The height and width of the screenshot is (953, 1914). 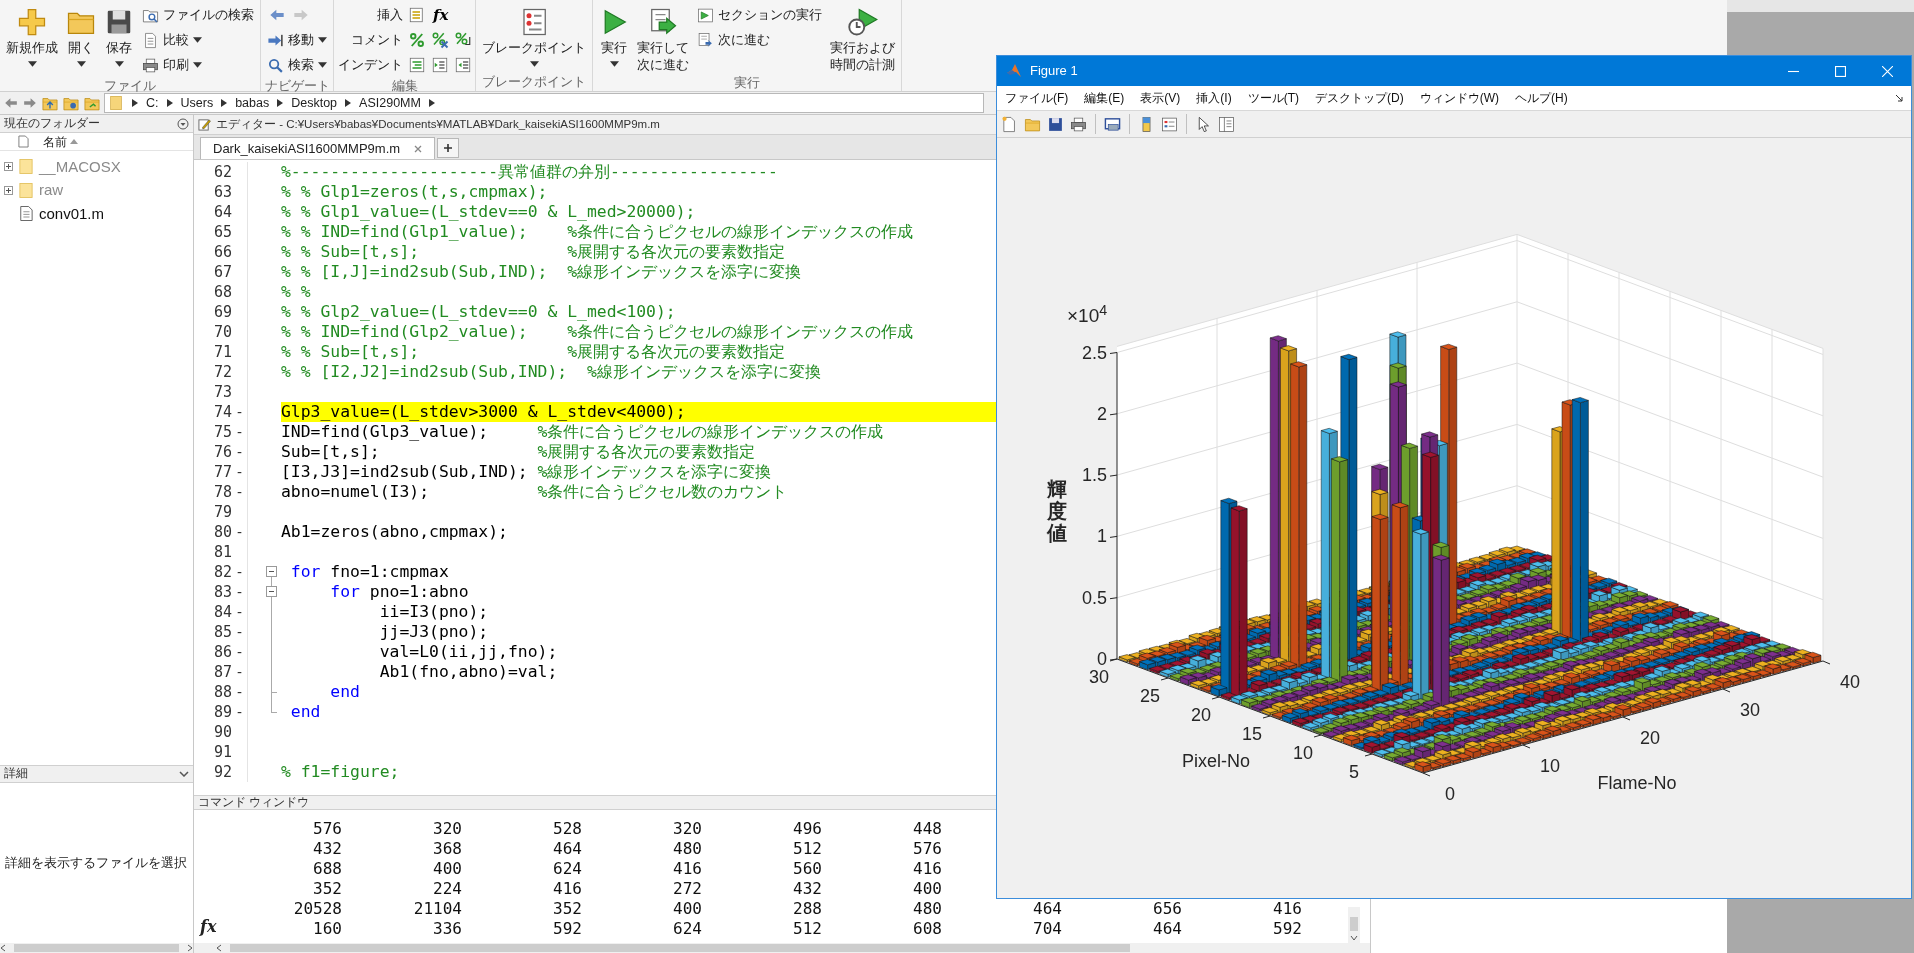 I want to click on line-number: 65, so click(x=222, y=232).